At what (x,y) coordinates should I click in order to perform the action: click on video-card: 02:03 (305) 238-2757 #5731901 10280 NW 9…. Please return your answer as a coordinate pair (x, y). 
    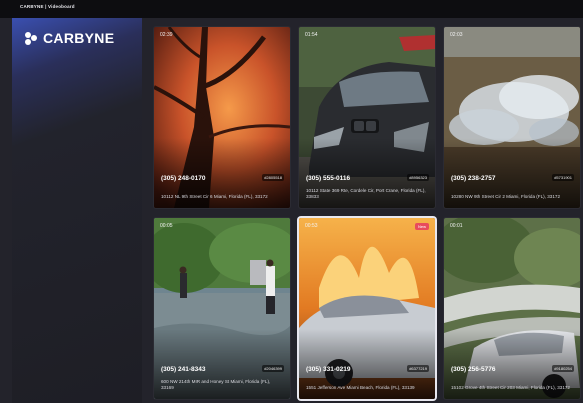
    Looking at the image, I should click on (512, 117).